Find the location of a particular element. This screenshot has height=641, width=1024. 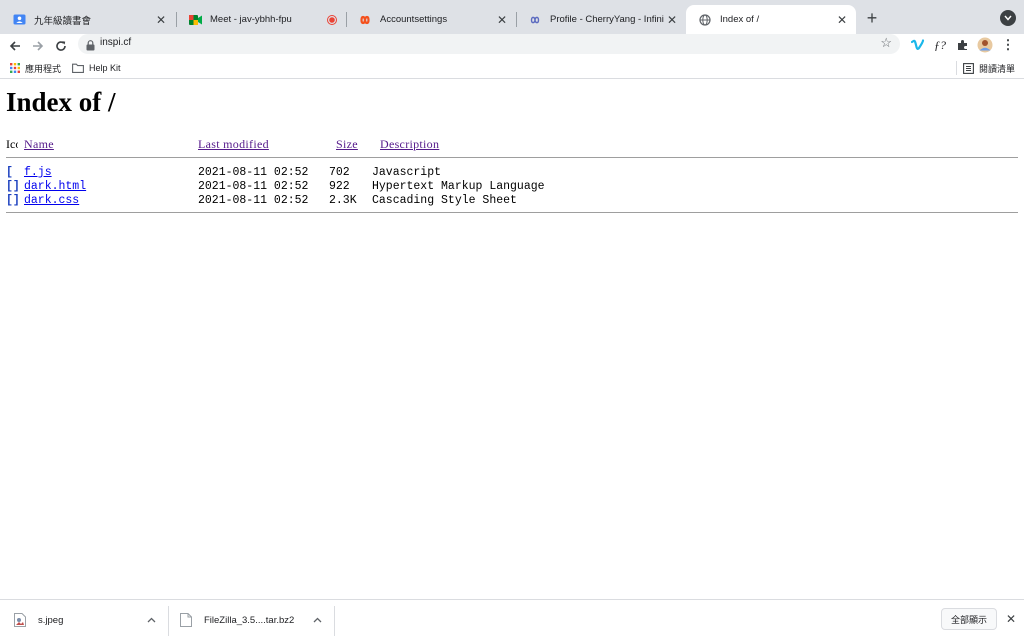

bookmark-help-kit: Help Kit is located at coordinates (96, 68).